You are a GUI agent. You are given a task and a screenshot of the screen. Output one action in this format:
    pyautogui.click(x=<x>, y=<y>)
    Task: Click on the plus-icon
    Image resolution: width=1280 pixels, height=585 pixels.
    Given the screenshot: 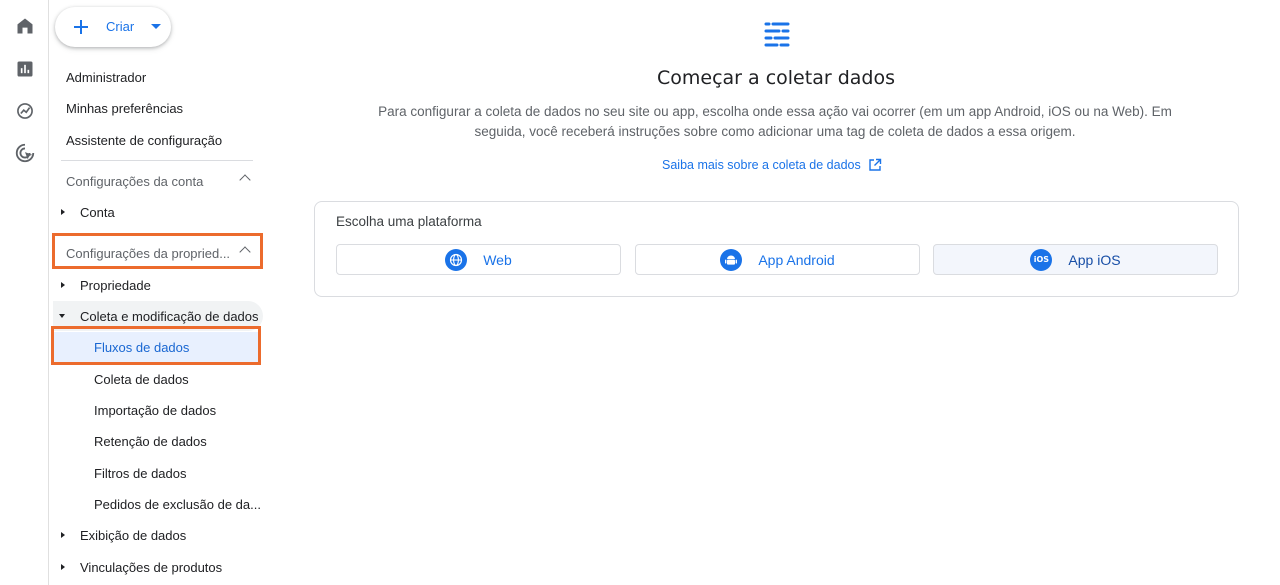 What is the action you would take?
    pyautogui.click(x=81, y=27)
    